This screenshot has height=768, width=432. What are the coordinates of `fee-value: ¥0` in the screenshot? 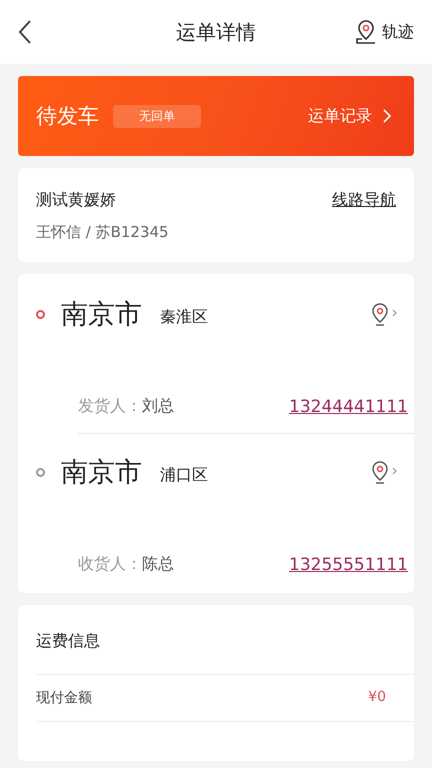 It's located at (377, 698).